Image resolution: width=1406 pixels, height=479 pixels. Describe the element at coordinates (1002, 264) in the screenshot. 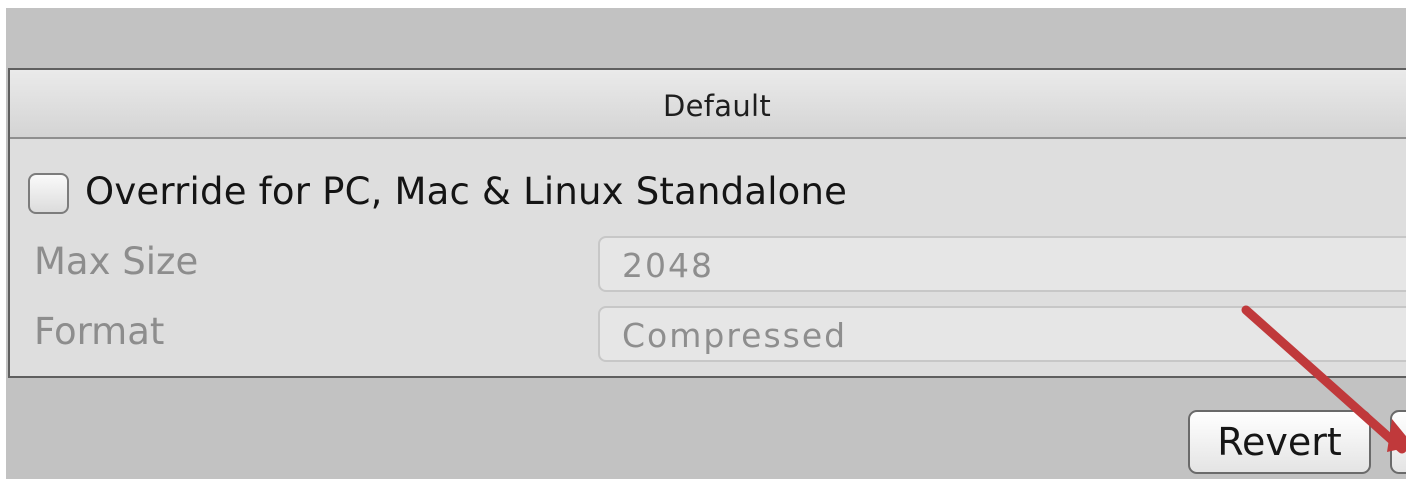

I see `max-size-dropdown: 2048` at that location.